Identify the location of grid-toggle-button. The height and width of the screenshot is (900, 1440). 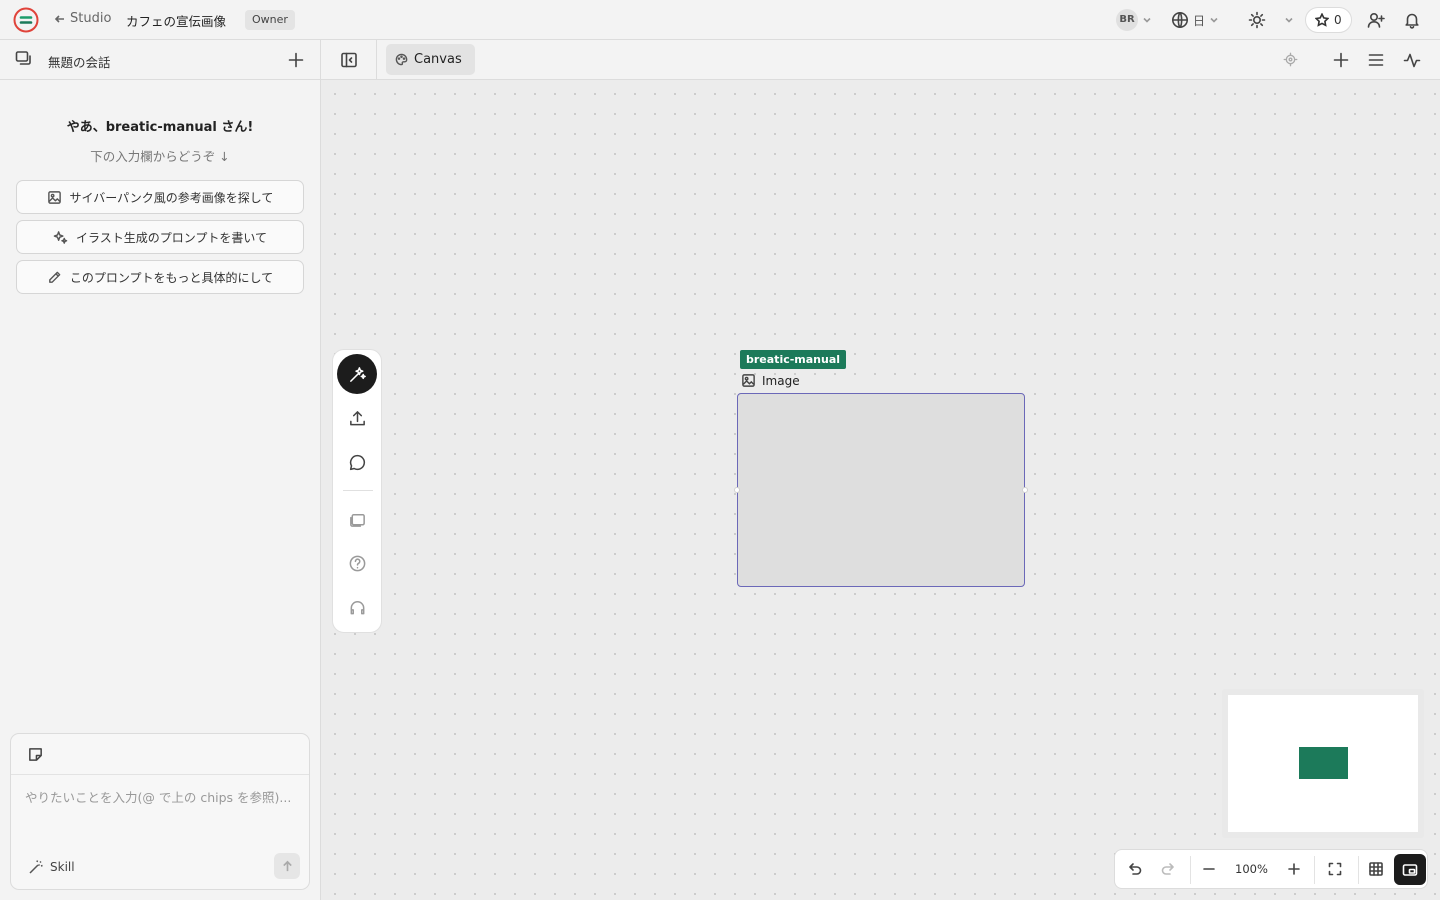
(1376, 869).